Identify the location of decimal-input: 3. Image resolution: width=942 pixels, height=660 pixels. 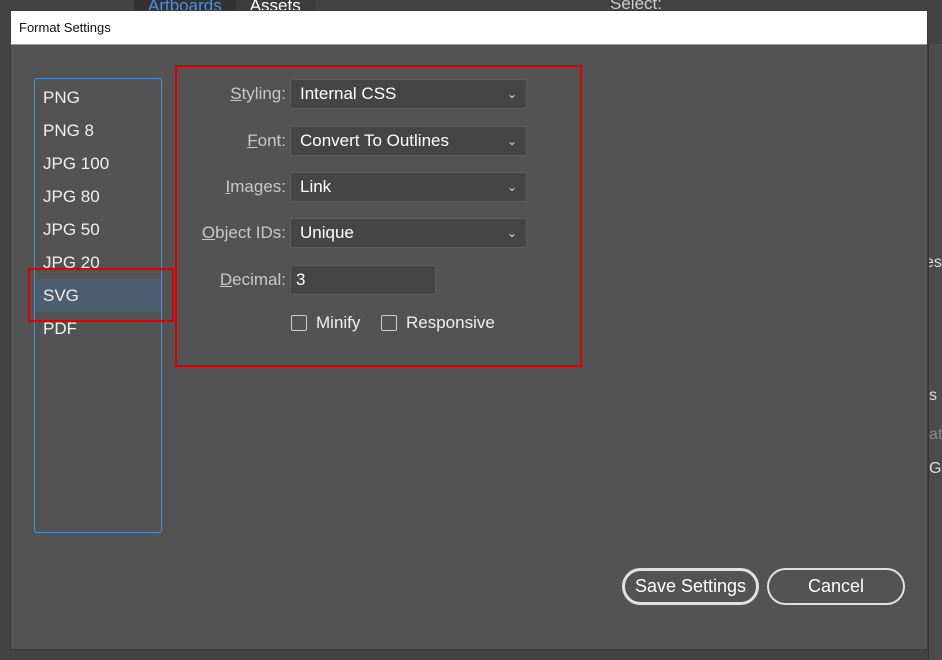
(363, 280).